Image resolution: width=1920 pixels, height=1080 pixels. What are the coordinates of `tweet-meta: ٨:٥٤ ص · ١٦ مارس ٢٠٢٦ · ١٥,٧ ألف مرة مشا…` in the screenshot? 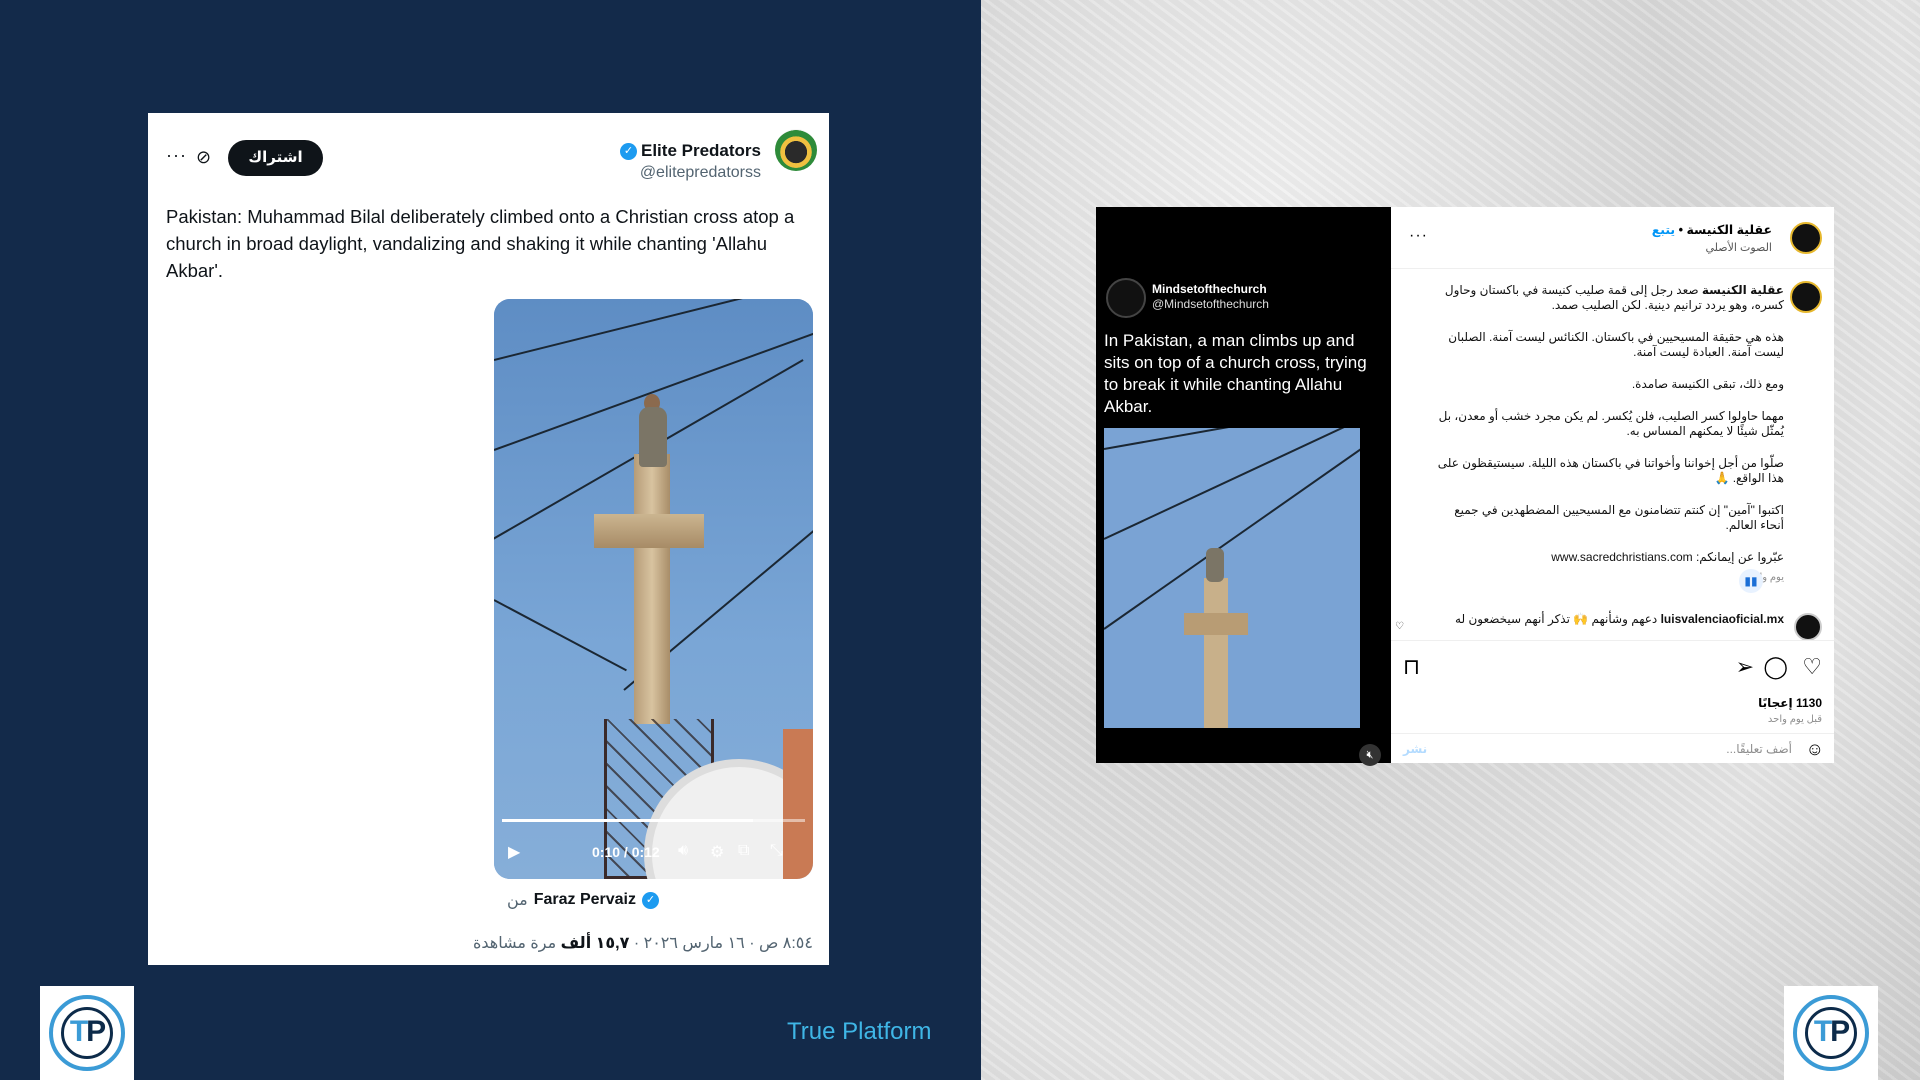 It's located at (643, 943).